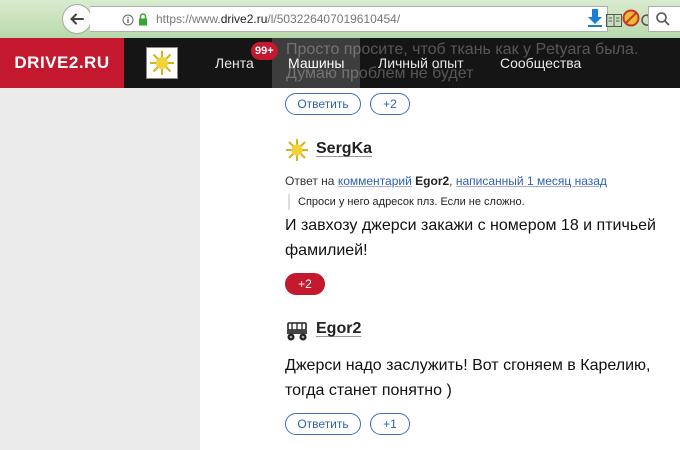 The height and width of the screenshot is (450, 680). What do you see at coordinates (128, 19) in the screenshot?
I see `info-icon` at bounding box center [128, 19].